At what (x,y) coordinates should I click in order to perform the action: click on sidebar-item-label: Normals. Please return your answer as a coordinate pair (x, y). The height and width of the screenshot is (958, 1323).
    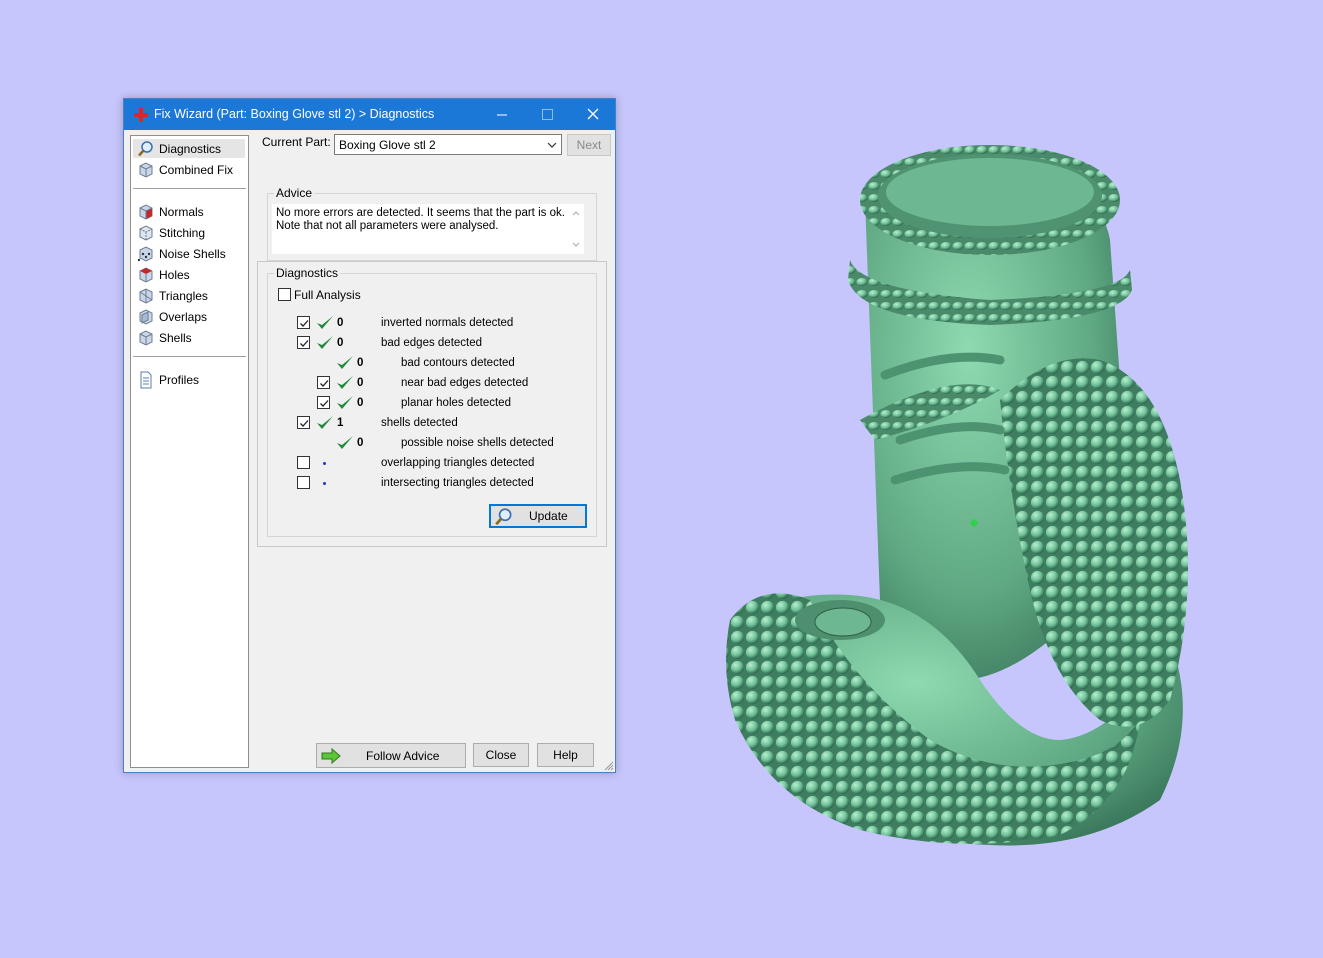
    Looking at the image, I should click on (181, 211).